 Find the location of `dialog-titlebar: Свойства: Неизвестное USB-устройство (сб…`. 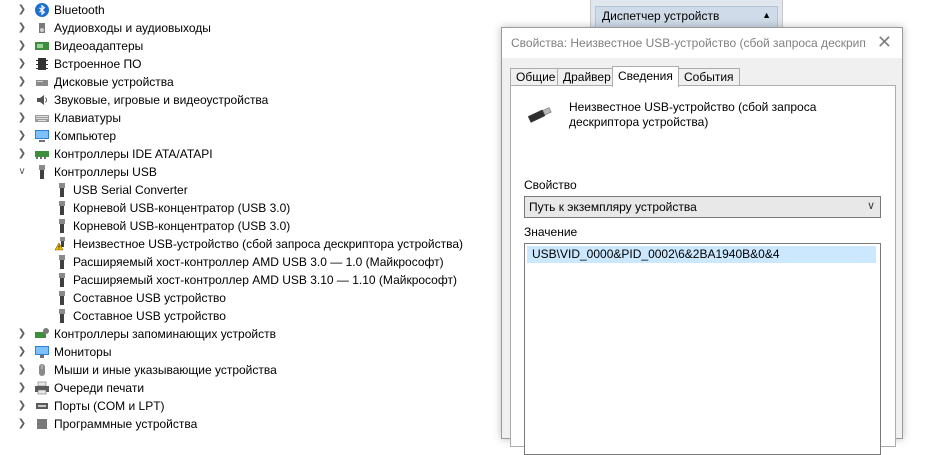

dialog-titlebar: Свойства: Неизвестное USB-устройство (сб… is located at coordinates (702, 43).